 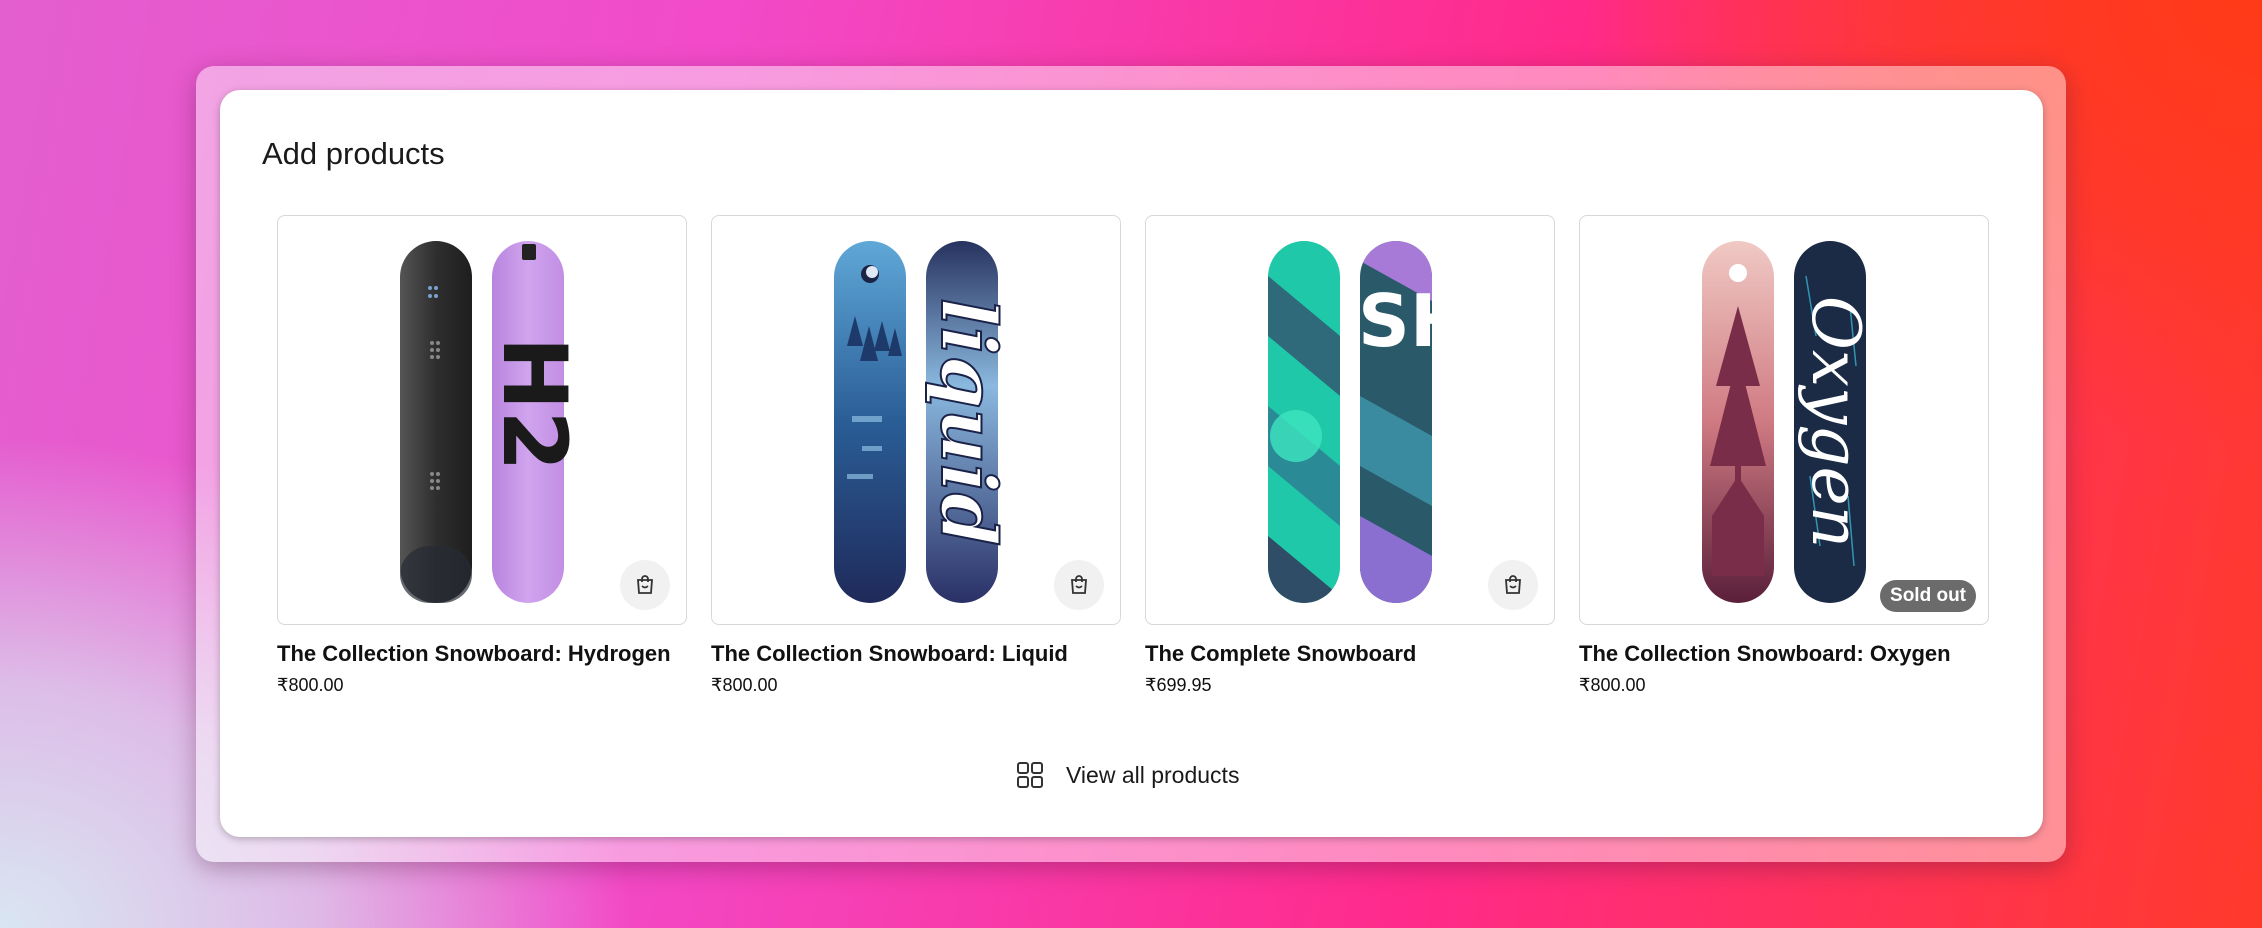 I want to click on snowboards-image: liquid, so click(x=924, y=422).